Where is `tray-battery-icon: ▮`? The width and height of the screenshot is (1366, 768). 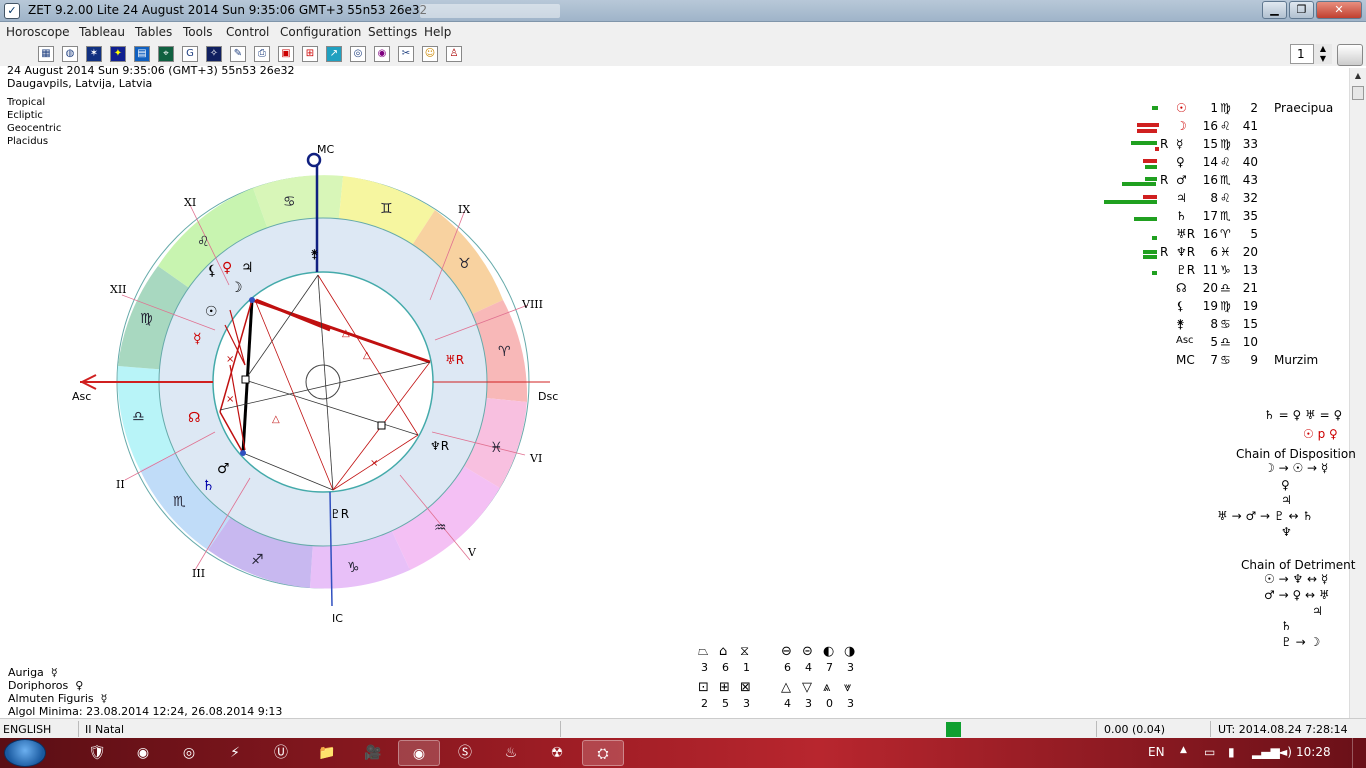 tray-battery-icon: ▮ is located at coordinates (1231, 752).